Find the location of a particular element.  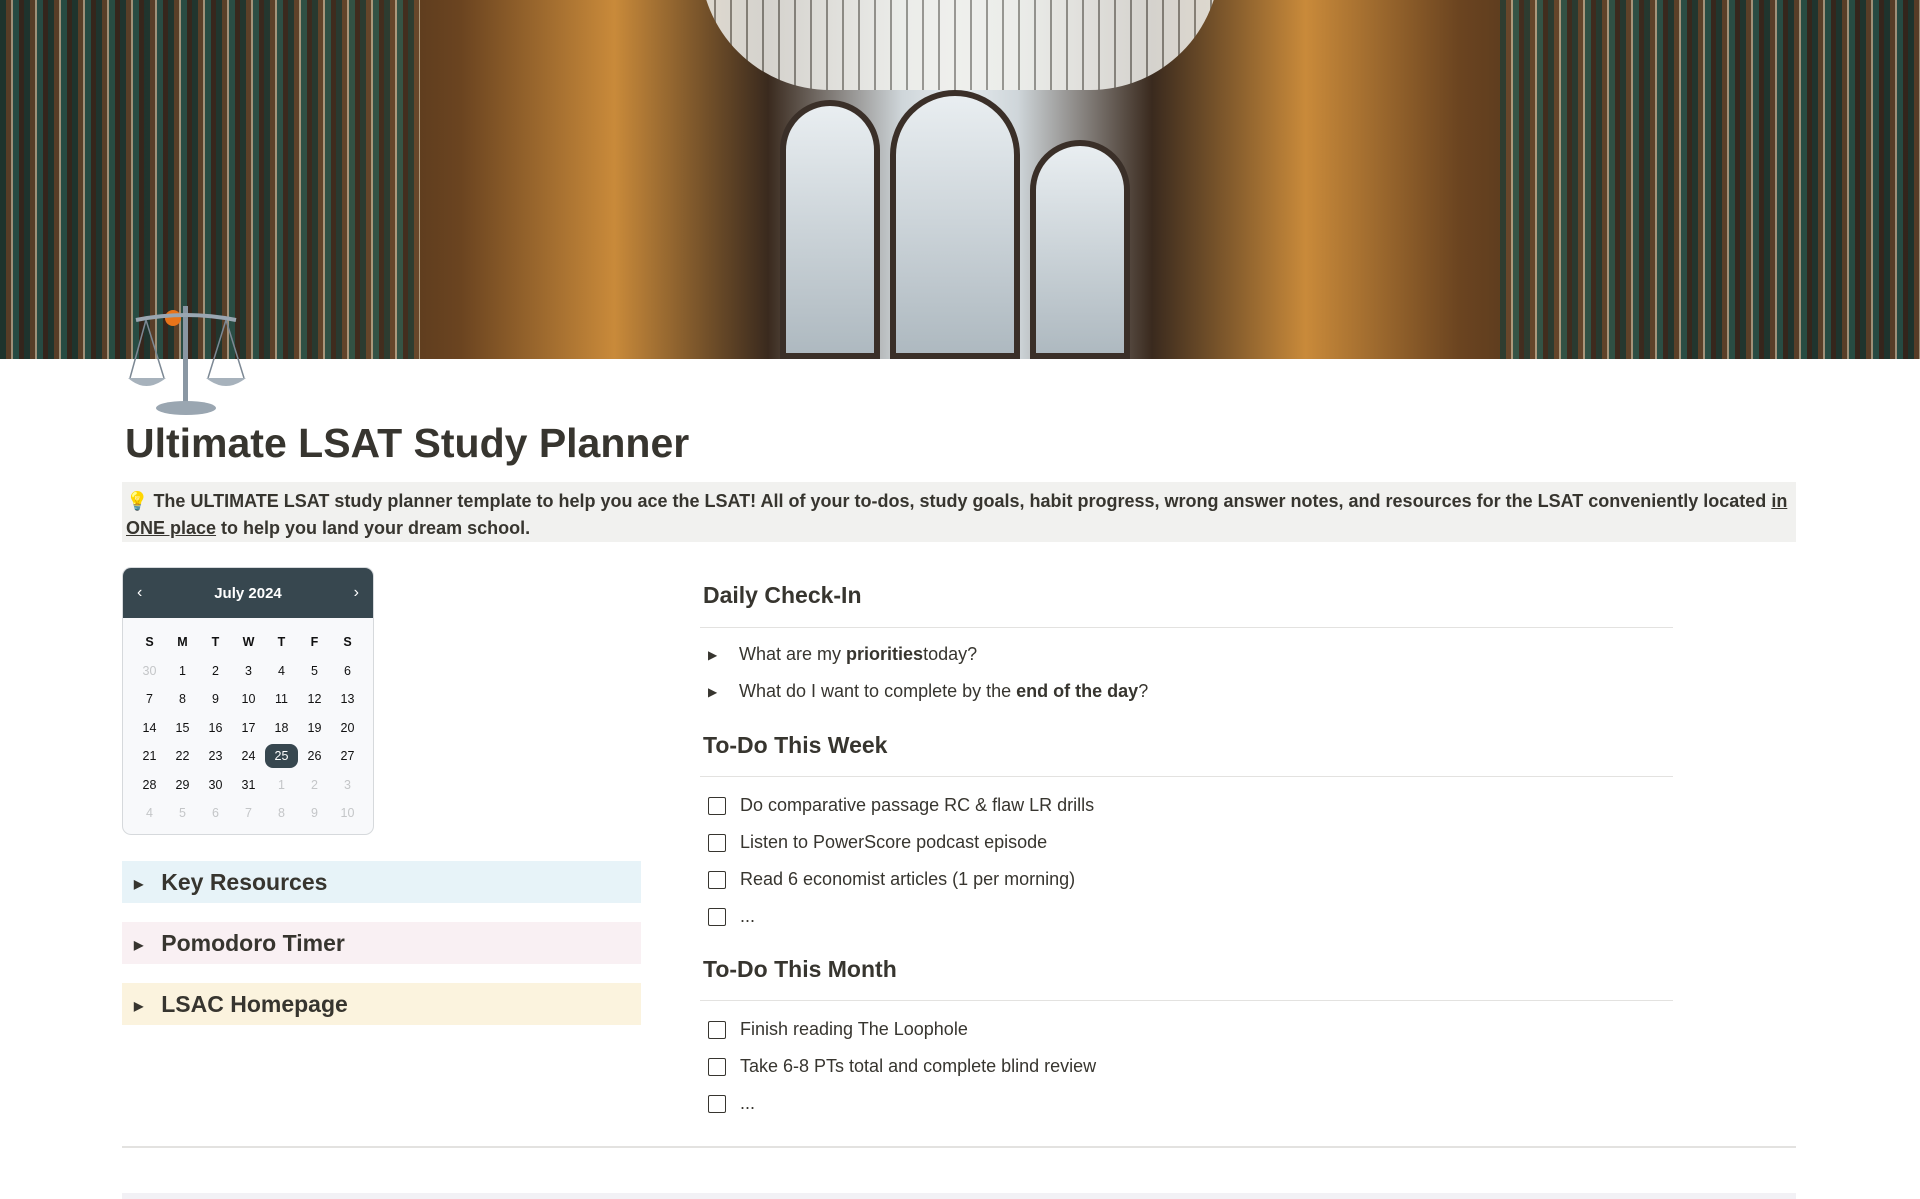

daily-checkin-heading: Daily Check-In is located at coordinates (782, 595).